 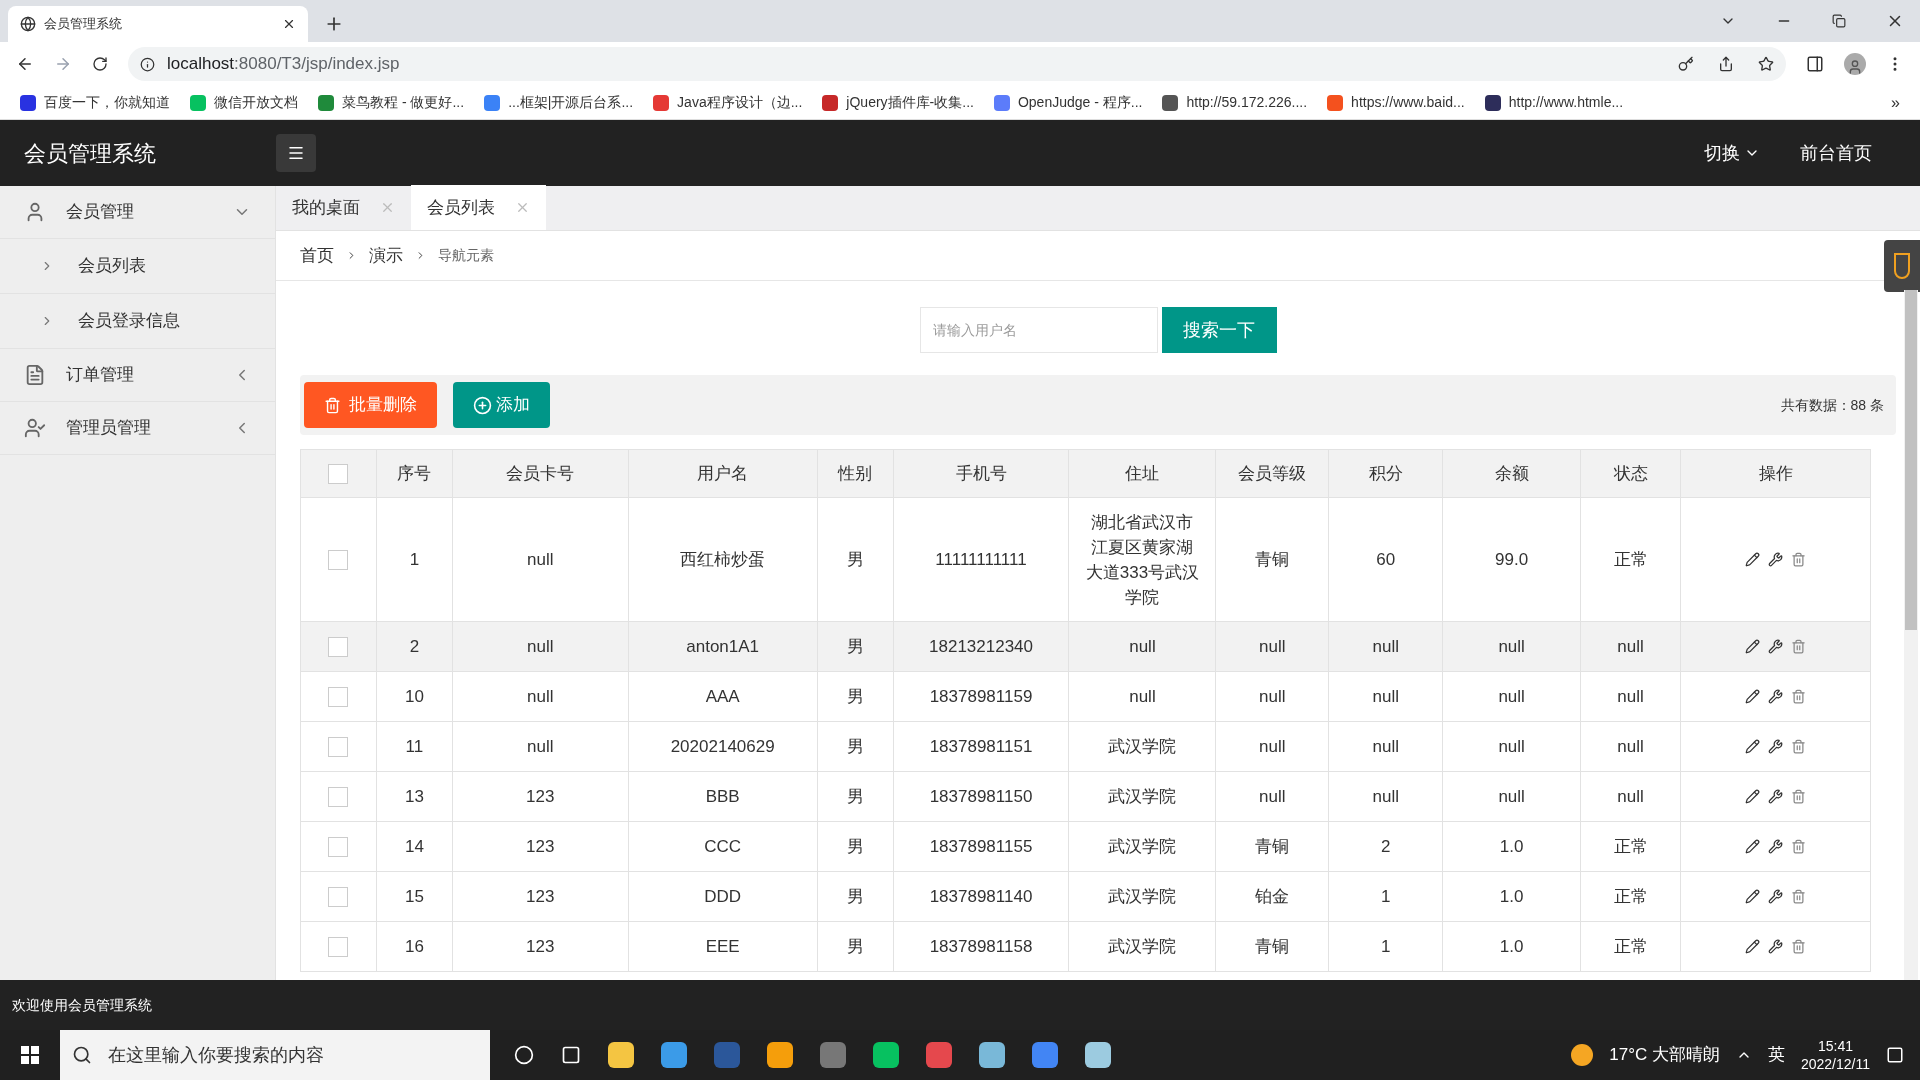 I want to click on add-button: 添加, so click(x=501, y=405).